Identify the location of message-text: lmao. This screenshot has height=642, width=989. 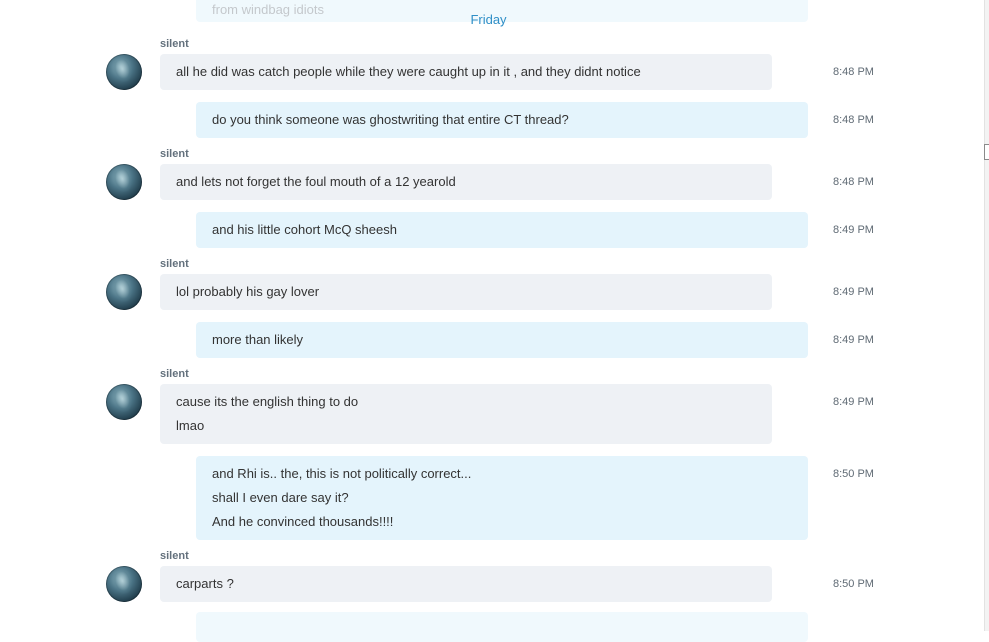
(190, 425).